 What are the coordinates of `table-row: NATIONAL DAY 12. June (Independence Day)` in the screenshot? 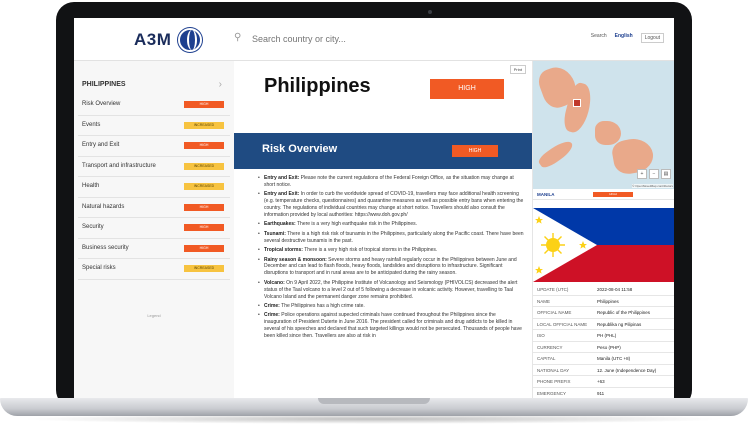 It's located at (603, 370).